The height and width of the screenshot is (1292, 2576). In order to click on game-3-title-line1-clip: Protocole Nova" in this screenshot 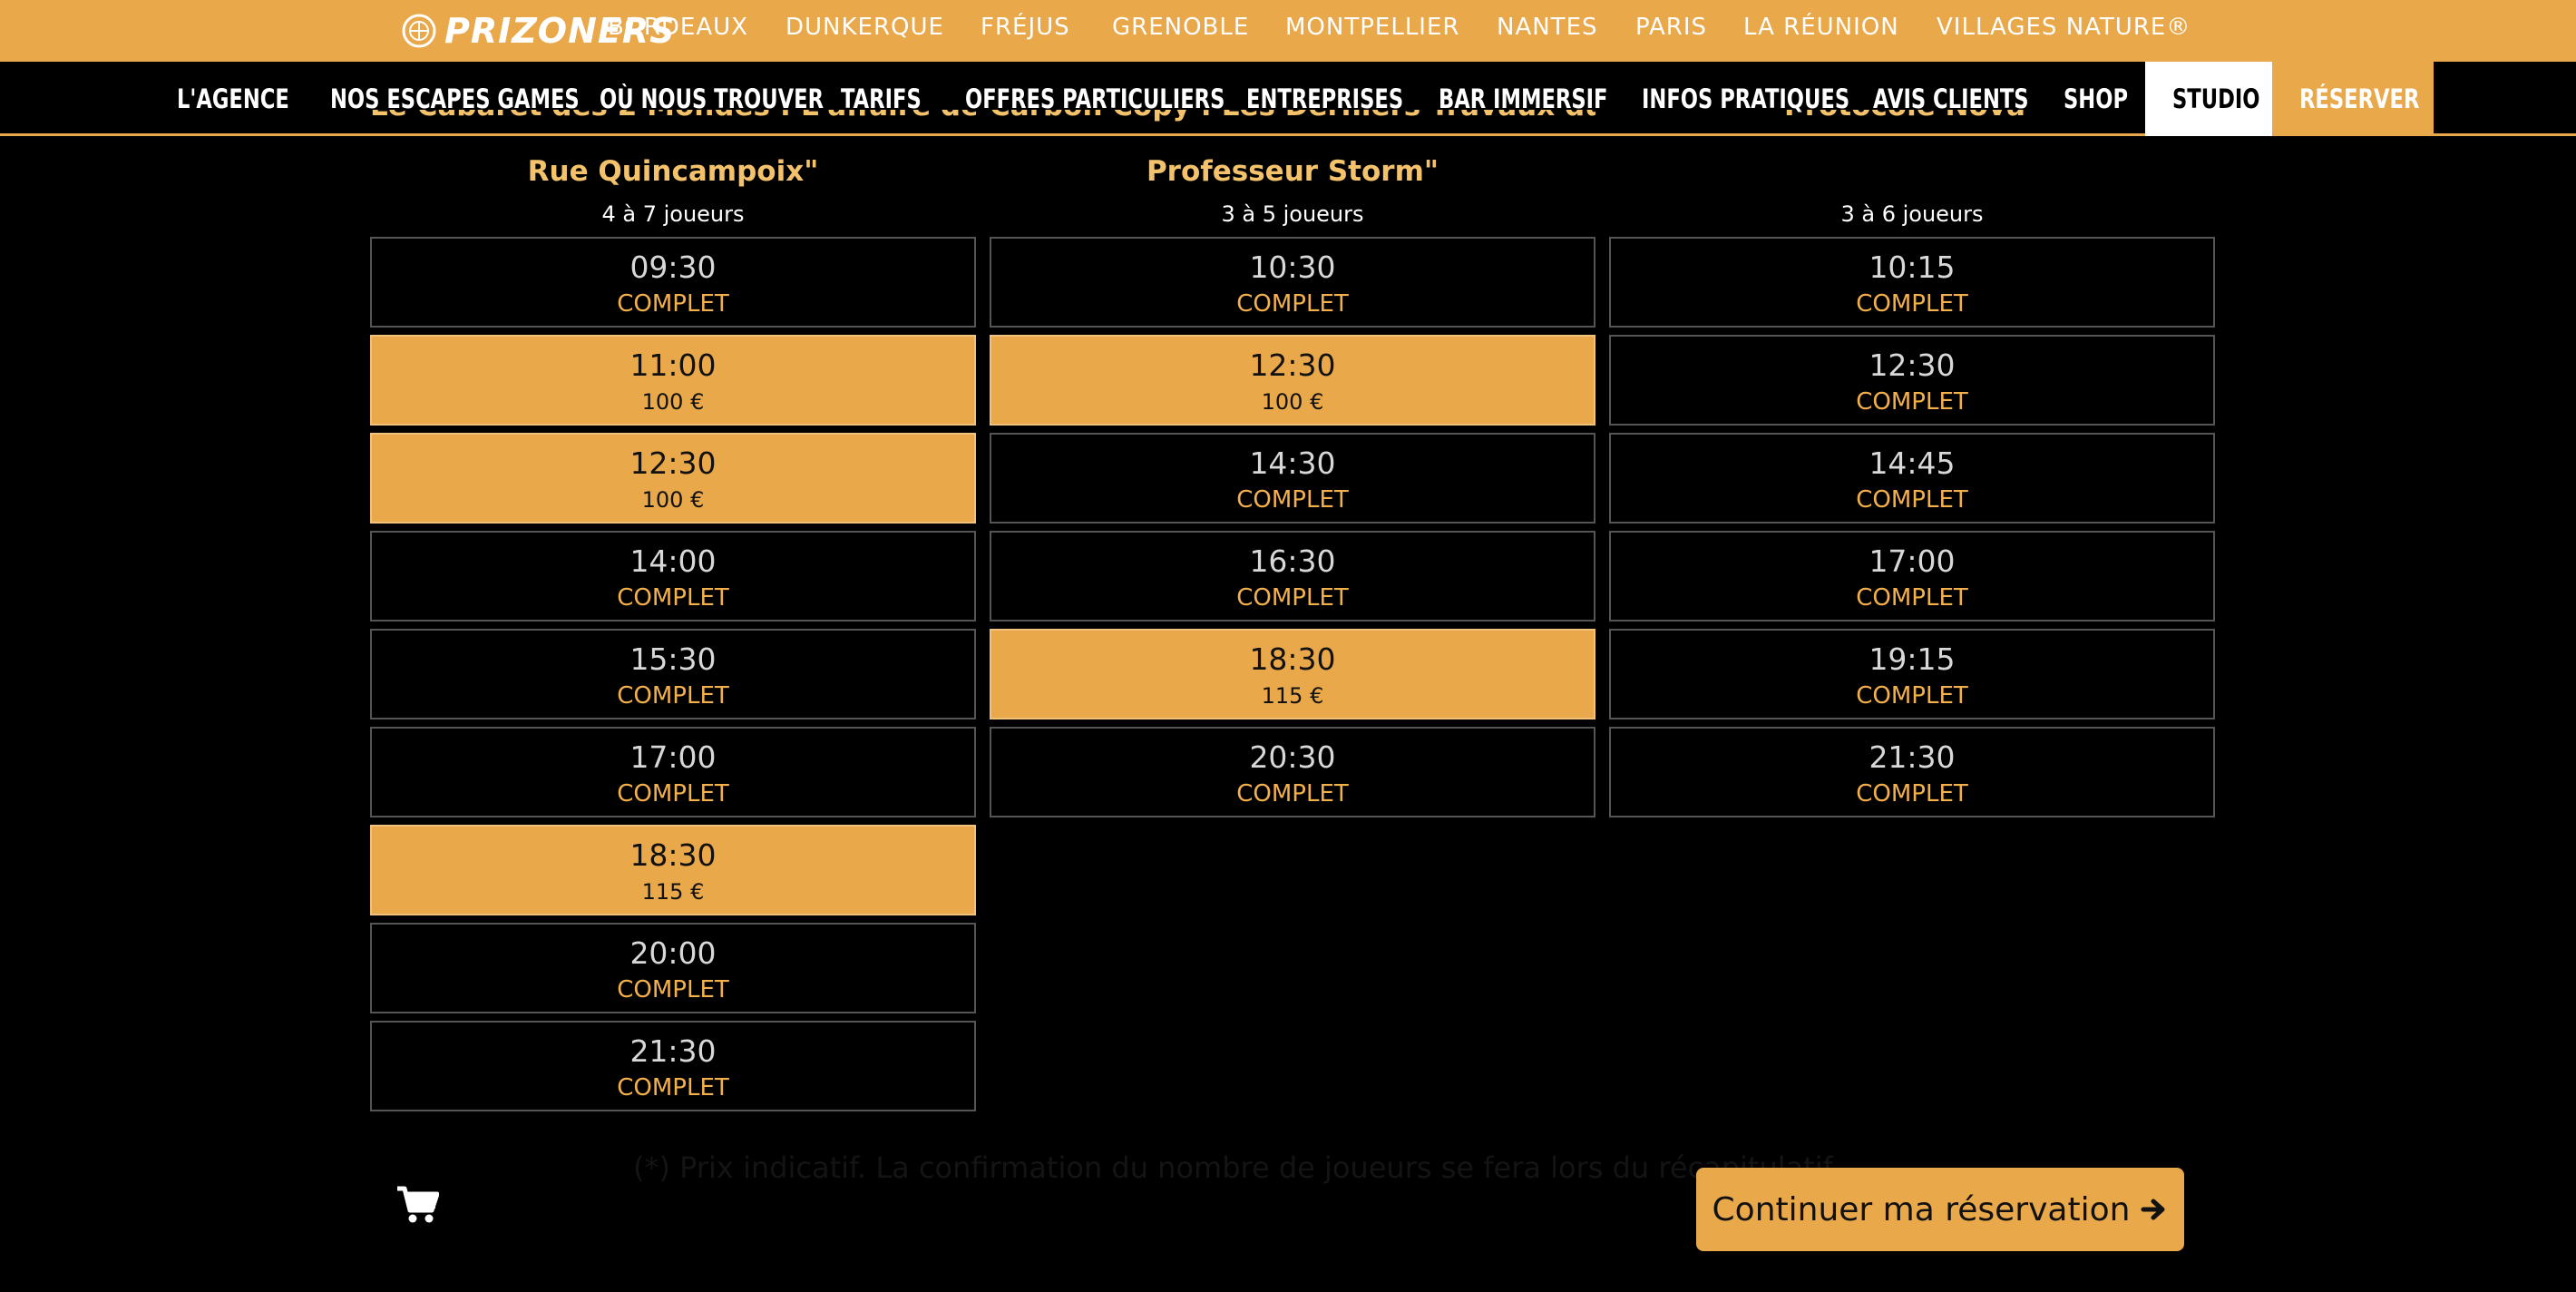, I will do `click(1912, 126)`.